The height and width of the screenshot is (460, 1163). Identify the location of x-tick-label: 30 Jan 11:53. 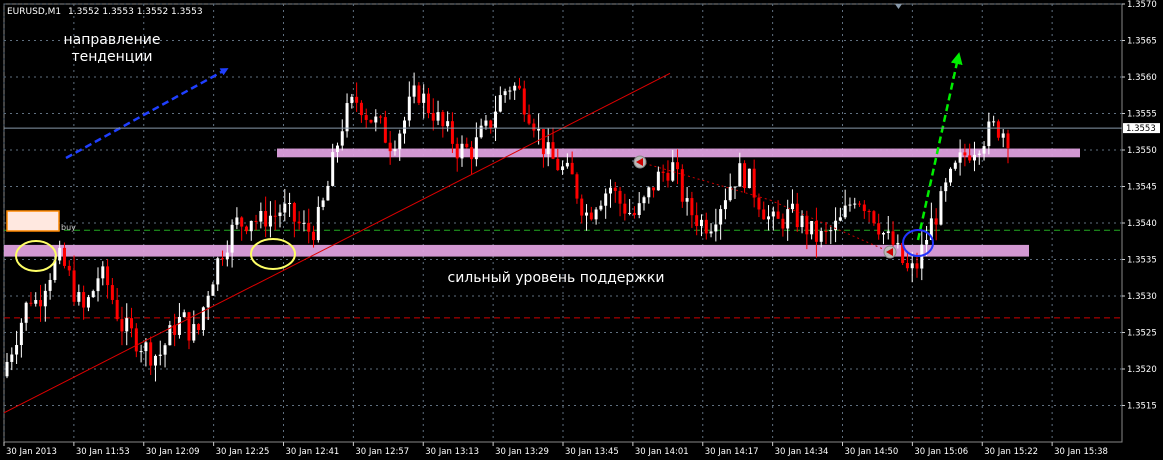
(103, 452).